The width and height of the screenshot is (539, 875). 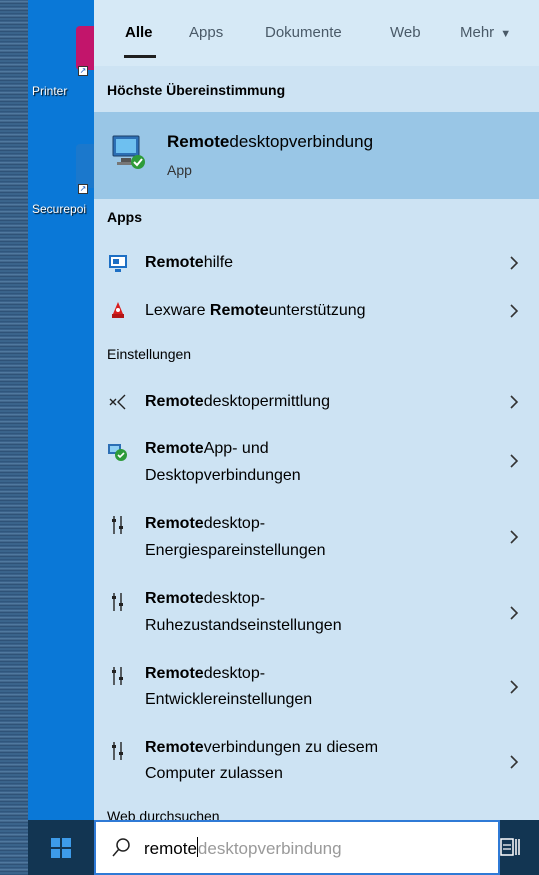 What do you see at coordinates (316, 614) in the screenshot?
I see `setting-result-ruhezustand: Remotedesktop- Ruhezustandseinstellungen` at bounding box center [316, 614].